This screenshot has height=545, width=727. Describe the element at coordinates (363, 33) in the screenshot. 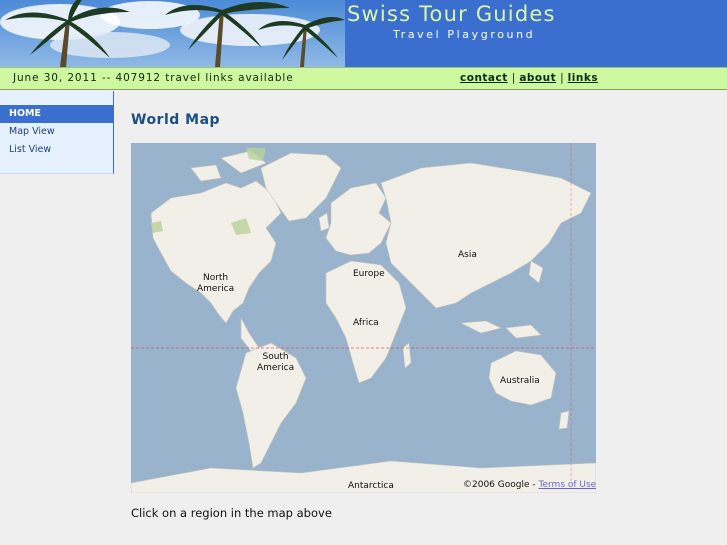

I see `site-header: Swiss Tour Guides Travel Playground` at that location.